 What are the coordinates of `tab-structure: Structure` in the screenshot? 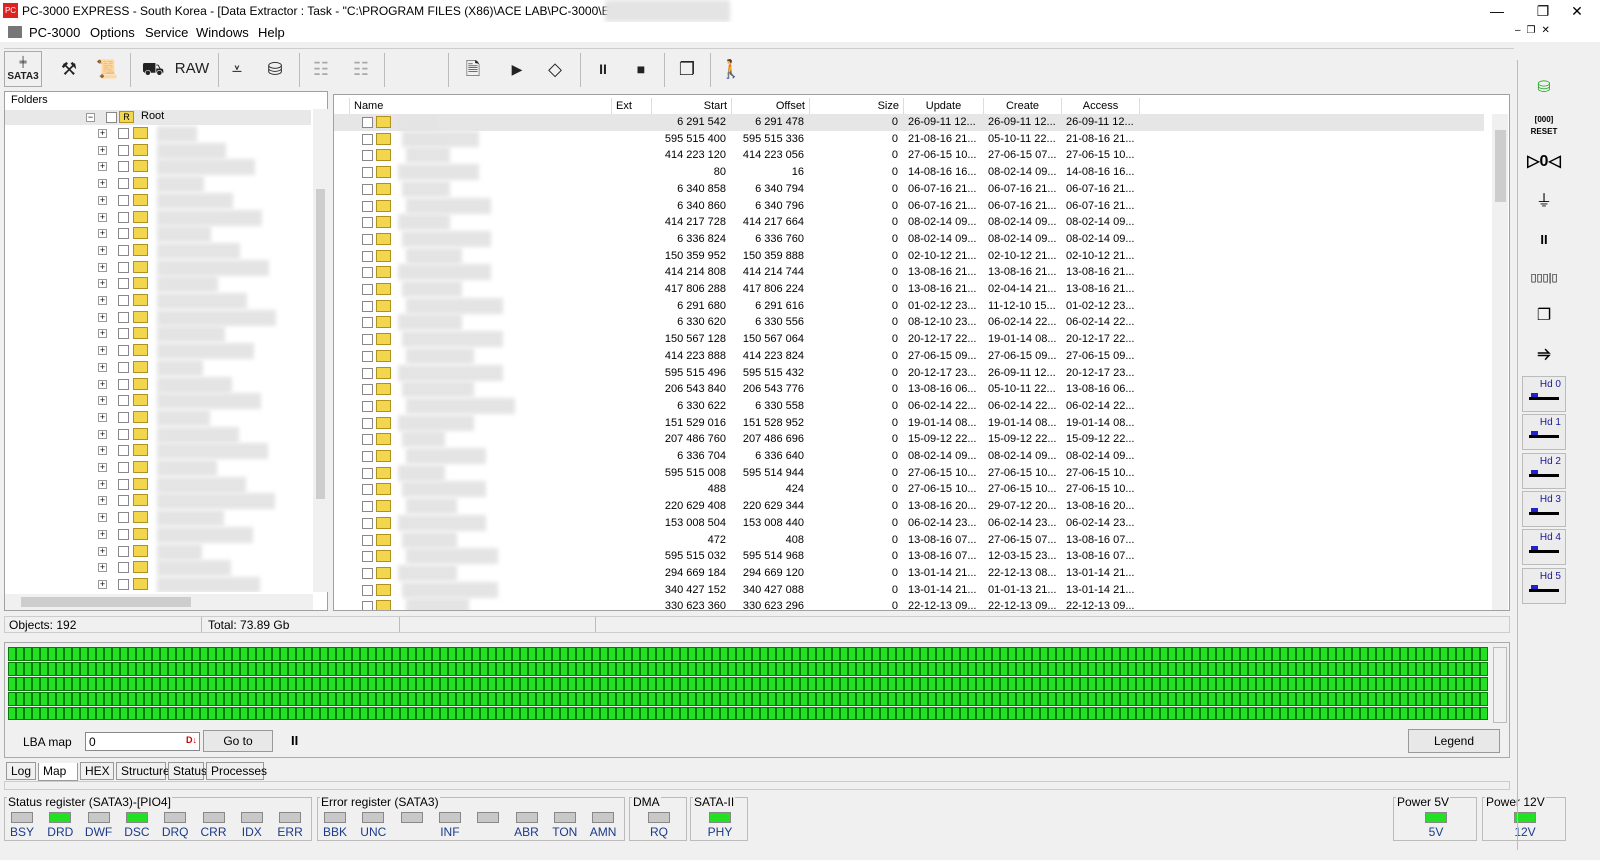 It's located at (143, 771).